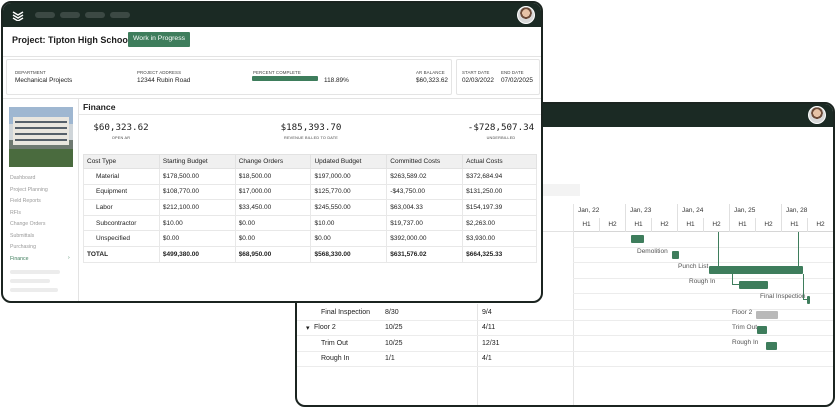 This screenshot has width=836, height=408. Describe the element at coordinates (121, 238) in the screenshot. I see `table-cell: Unspecified` at that location.